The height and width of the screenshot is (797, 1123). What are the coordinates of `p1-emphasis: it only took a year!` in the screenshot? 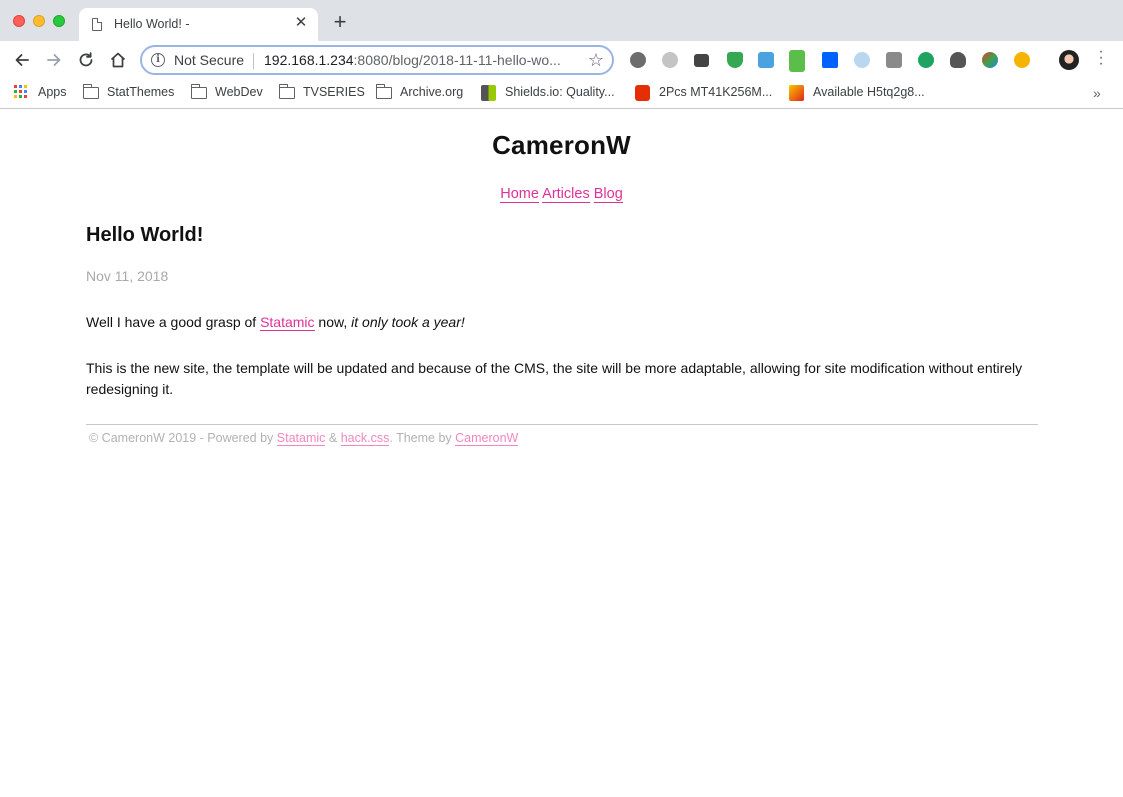 It's located at (408, 322).